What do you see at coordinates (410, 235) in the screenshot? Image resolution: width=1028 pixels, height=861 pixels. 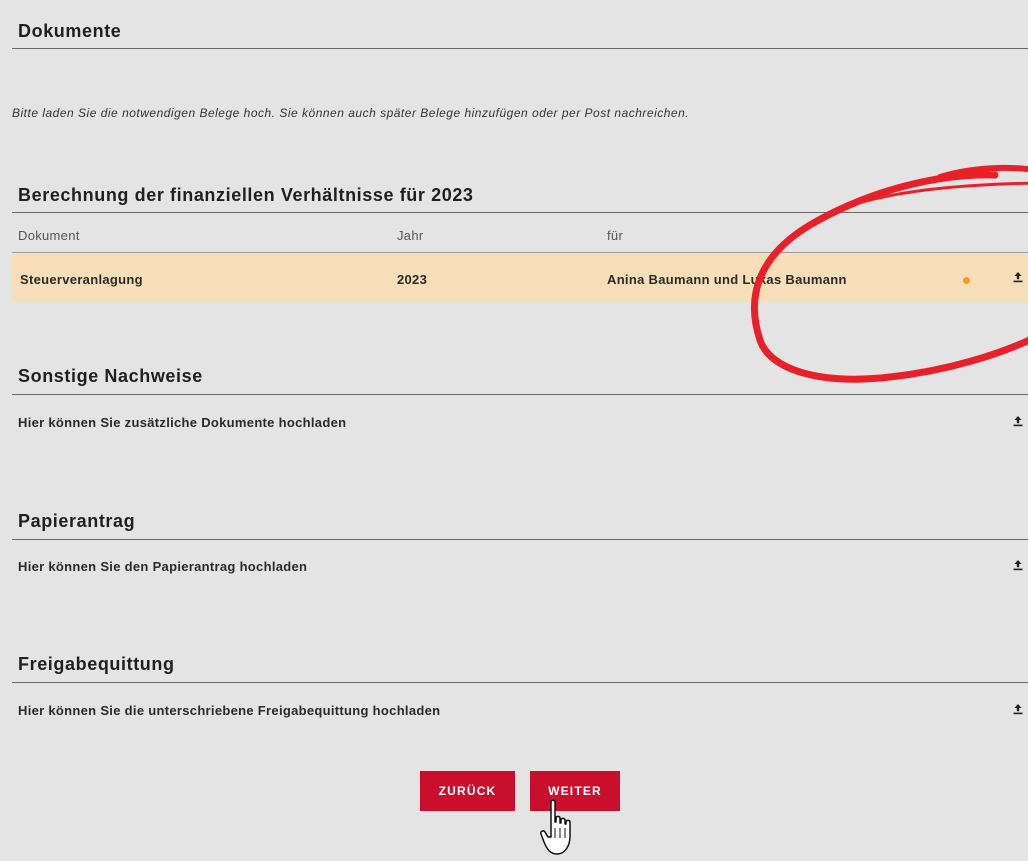 I see `column-header-year: Jahr` at bounding box center [410, 235].